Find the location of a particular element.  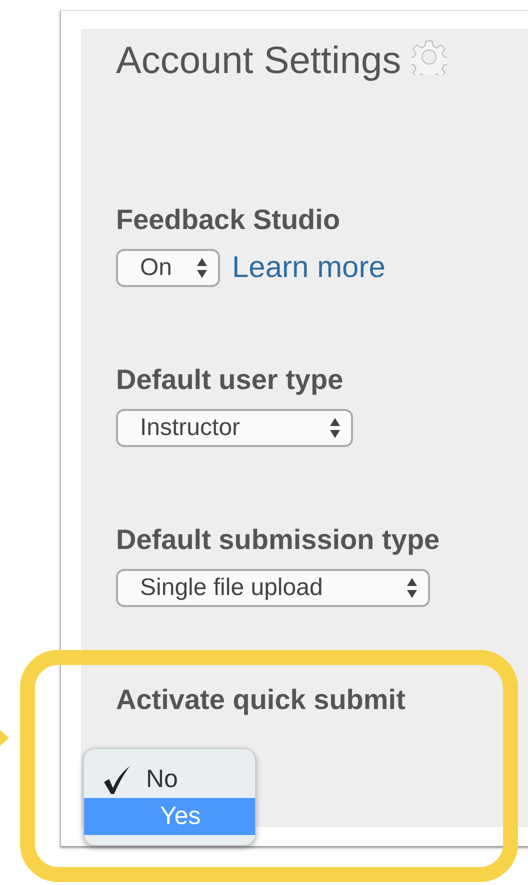

dropdown-select: Single file upload is located at coordinates (273, 588).